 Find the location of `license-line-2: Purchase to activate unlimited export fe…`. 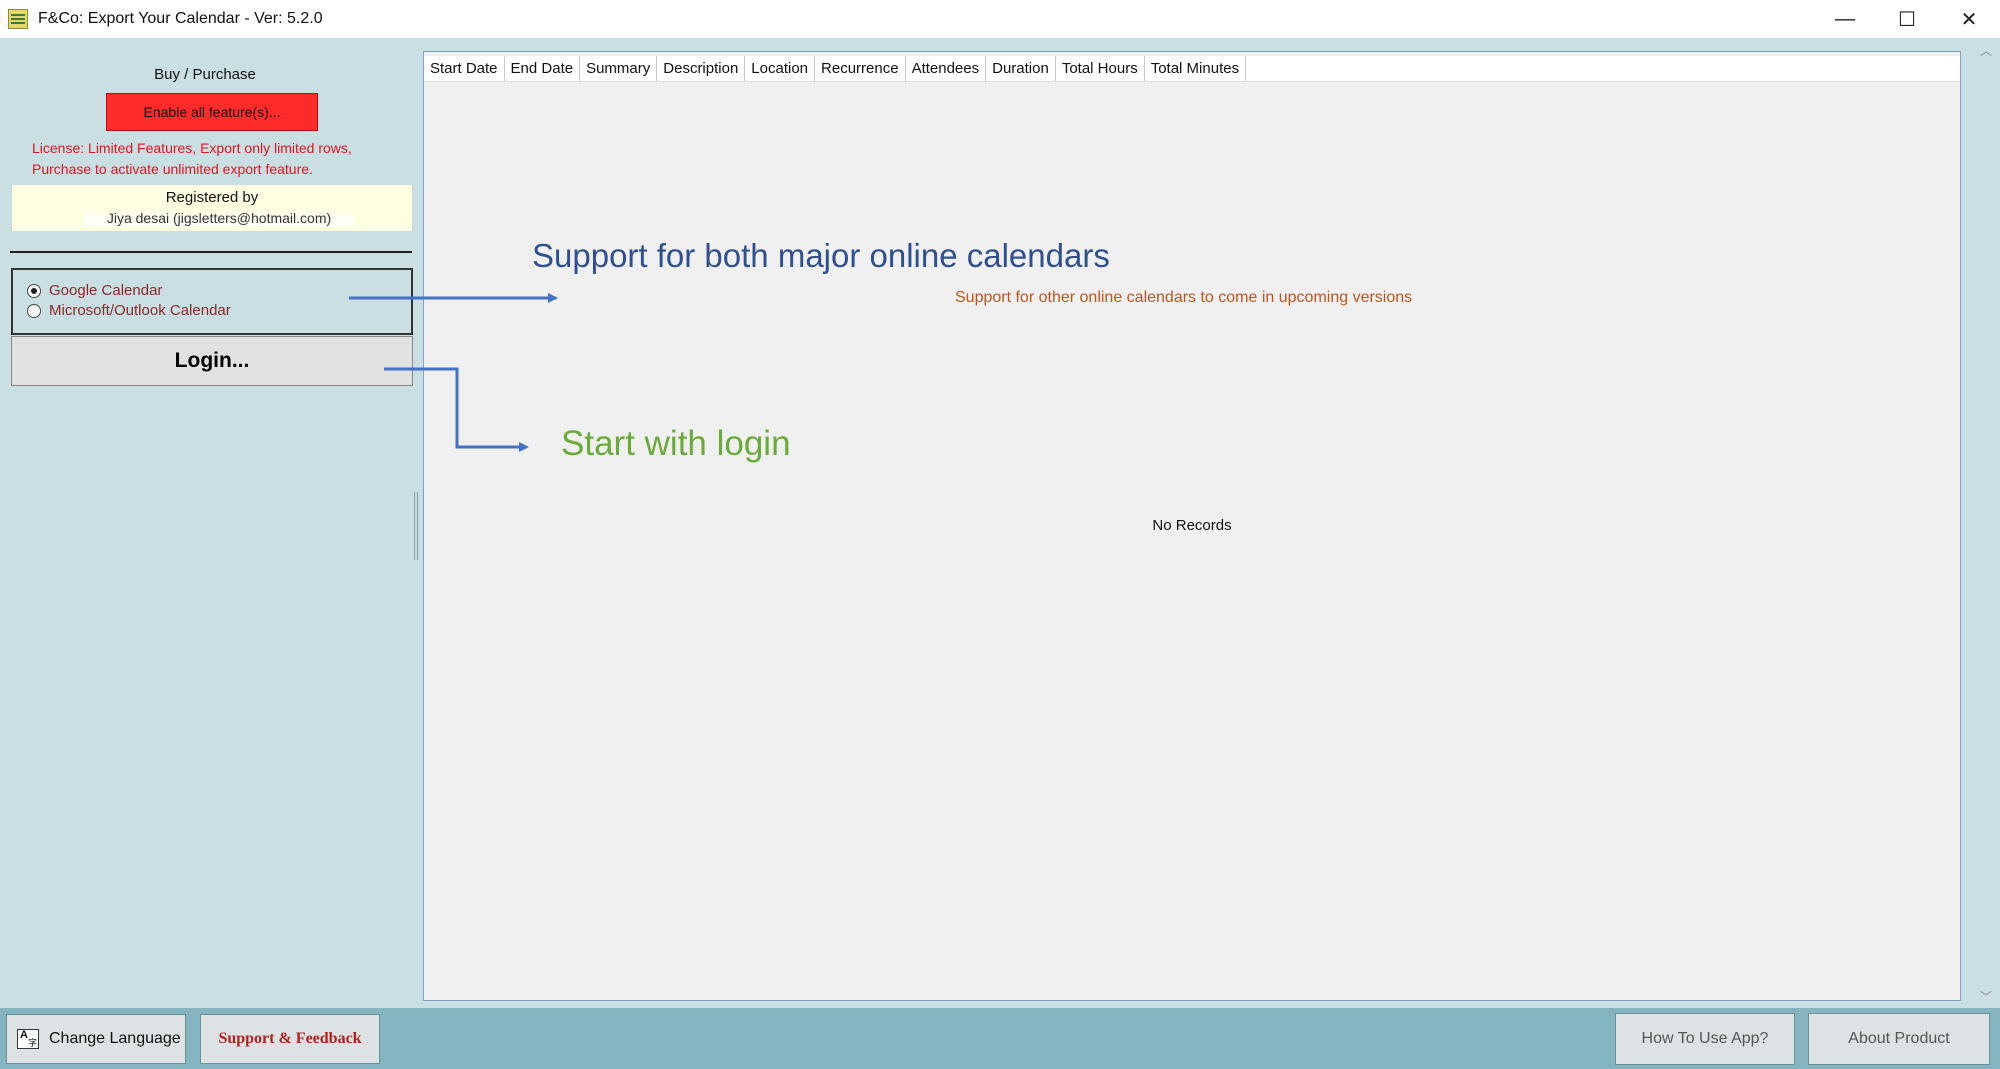

license-line-2: Purchase to activate unlimited export fe… is located at coordinates (172, 169).